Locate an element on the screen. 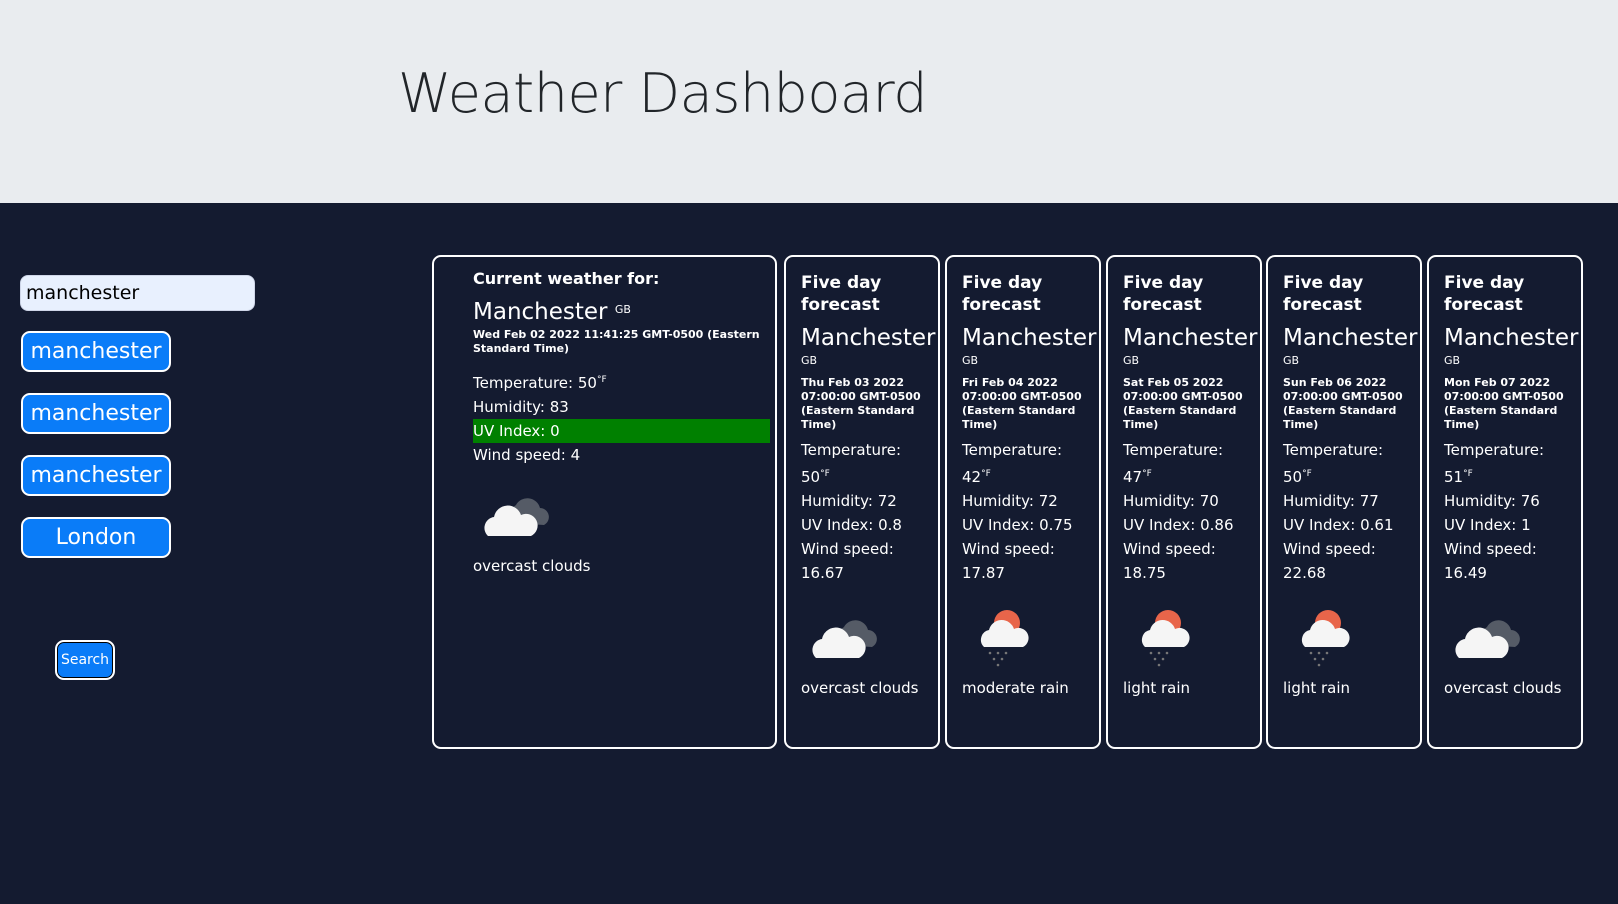  humidity: Humidity: 76 is located at coordinates (1492, 501).